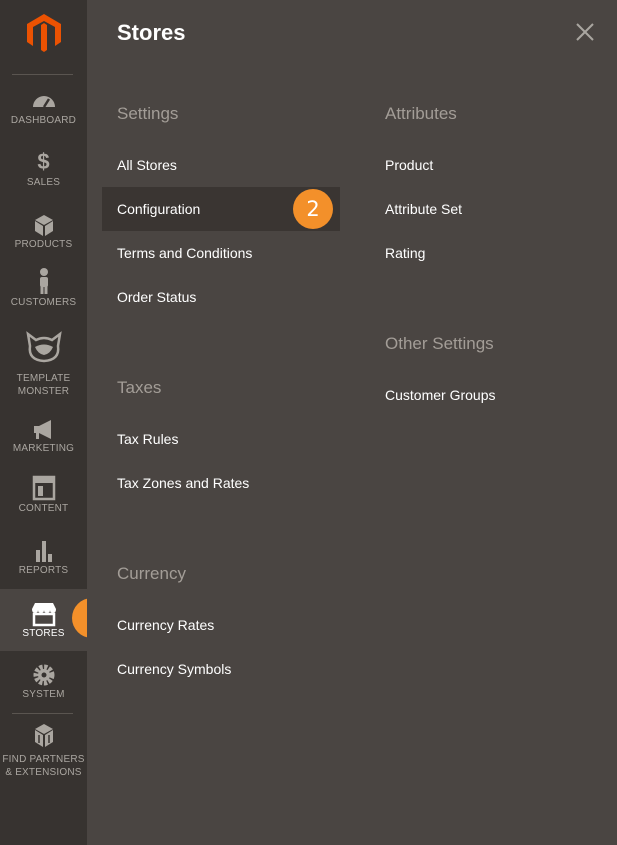  What do you see at coordinates (147, 439) in the screenshot?
I see `link-tax-rules: Tax Rules` at bounding box center [147, 439].